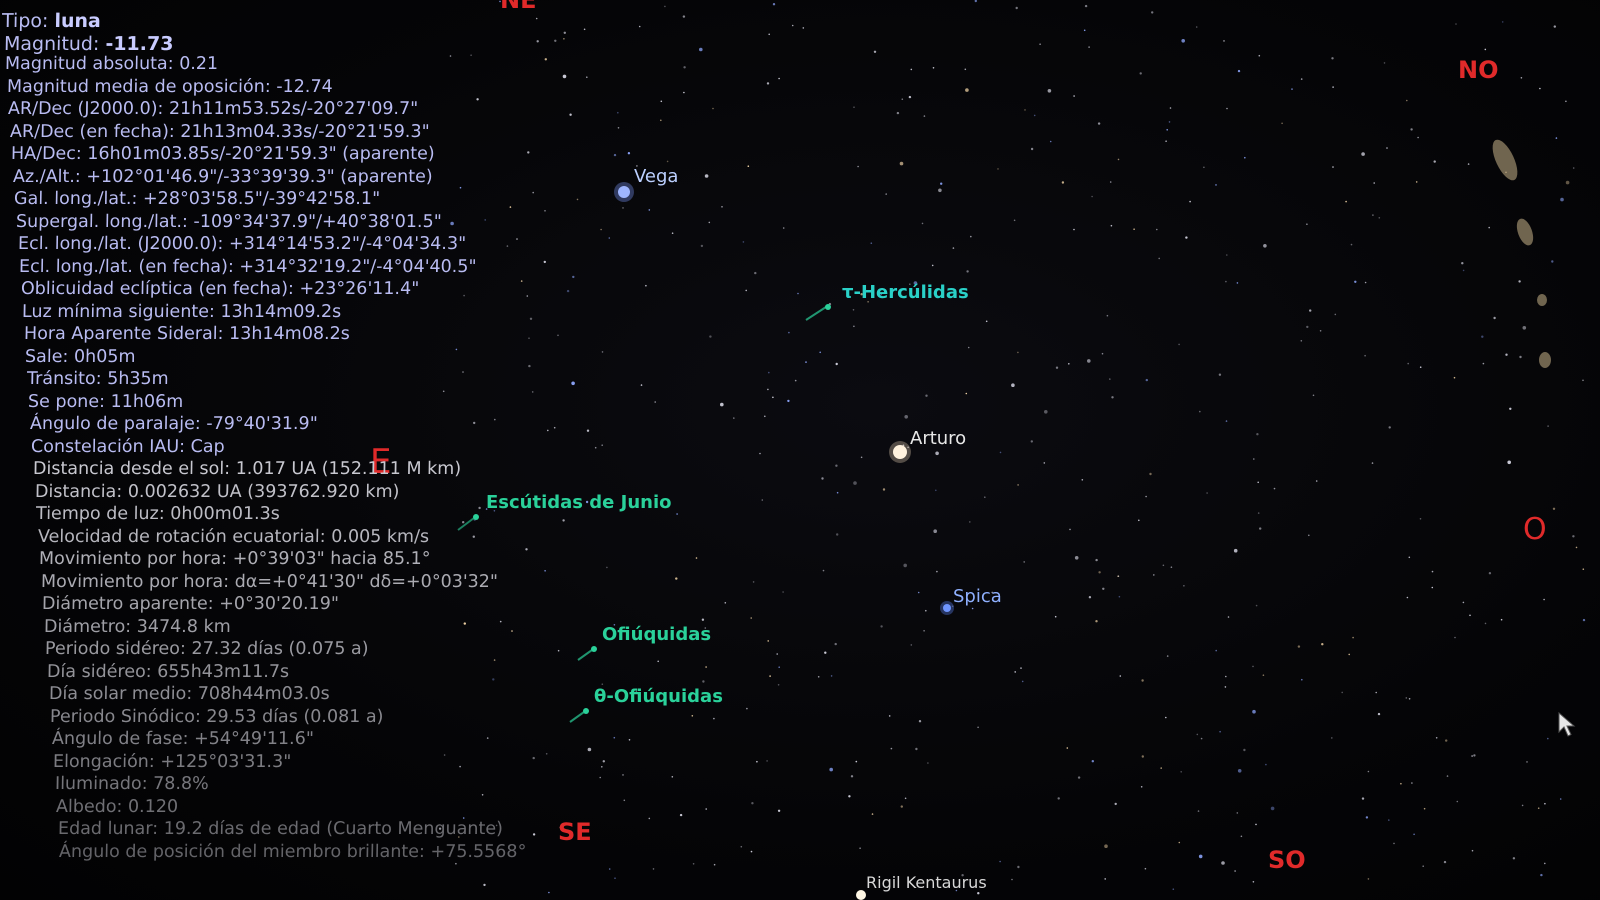 This screenshot has height=900, width=1600. Describe the element at coordinates (331, 559) in the screenshot. I see `info-line-value: +0°39'03" hacia 85.1°` at that location.